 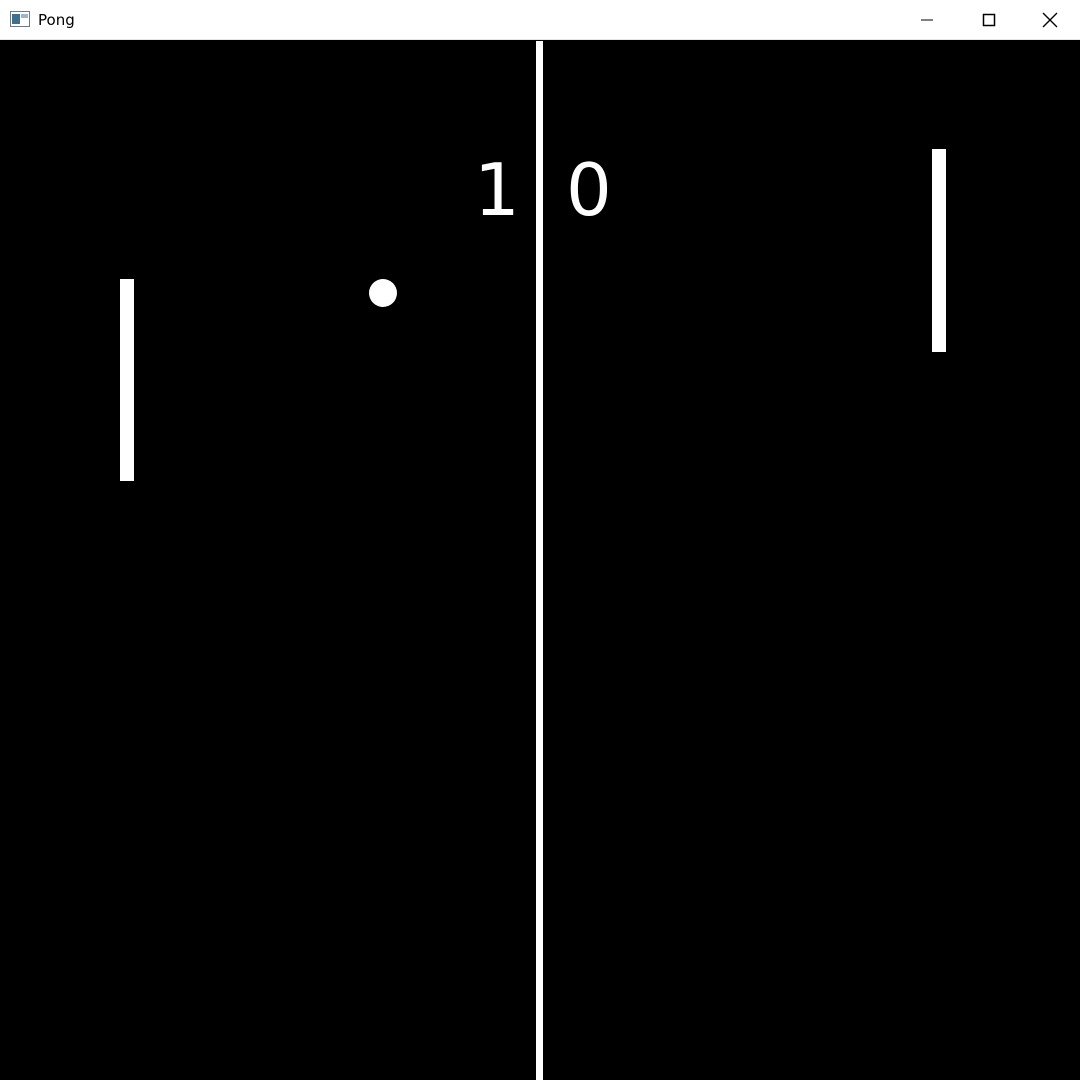 What do you see at coordinates (589, 190) in the screenshot?
I see `score-right-player: 0` at bounding box center [589, 190].